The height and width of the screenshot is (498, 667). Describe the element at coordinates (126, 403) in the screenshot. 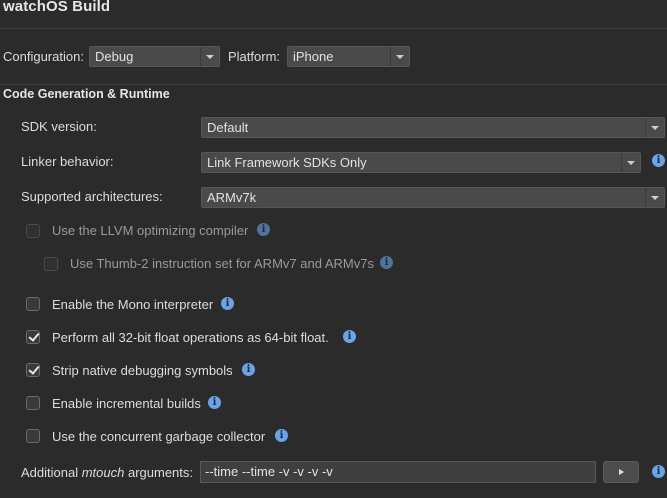

I see `incremental-builds-label: Enable incremental builds` at that location.